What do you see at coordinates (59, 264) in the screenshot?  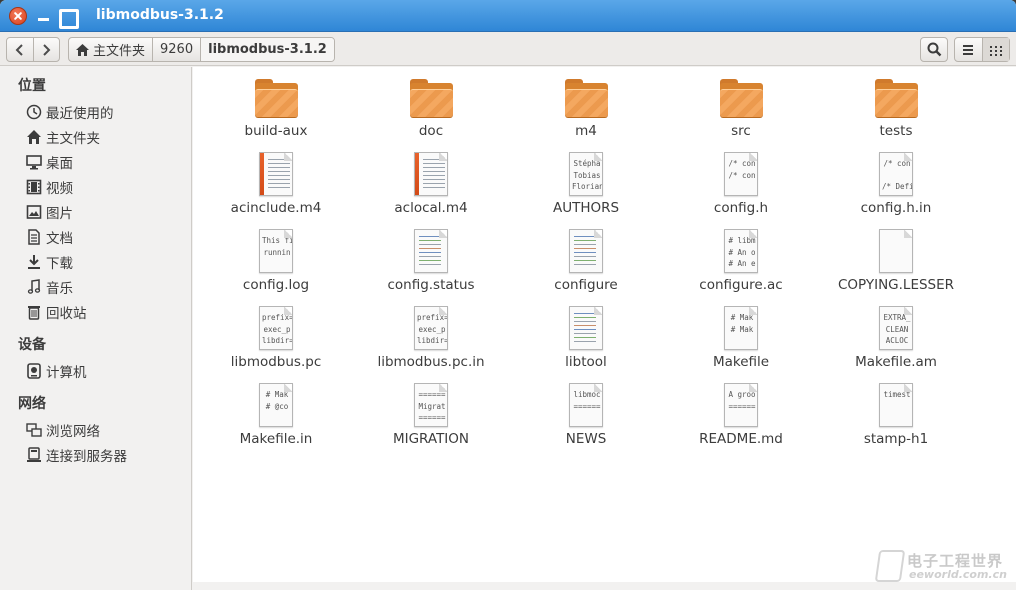 I see `sidebar-item-label: 下载` at bounding box center [59, 264].